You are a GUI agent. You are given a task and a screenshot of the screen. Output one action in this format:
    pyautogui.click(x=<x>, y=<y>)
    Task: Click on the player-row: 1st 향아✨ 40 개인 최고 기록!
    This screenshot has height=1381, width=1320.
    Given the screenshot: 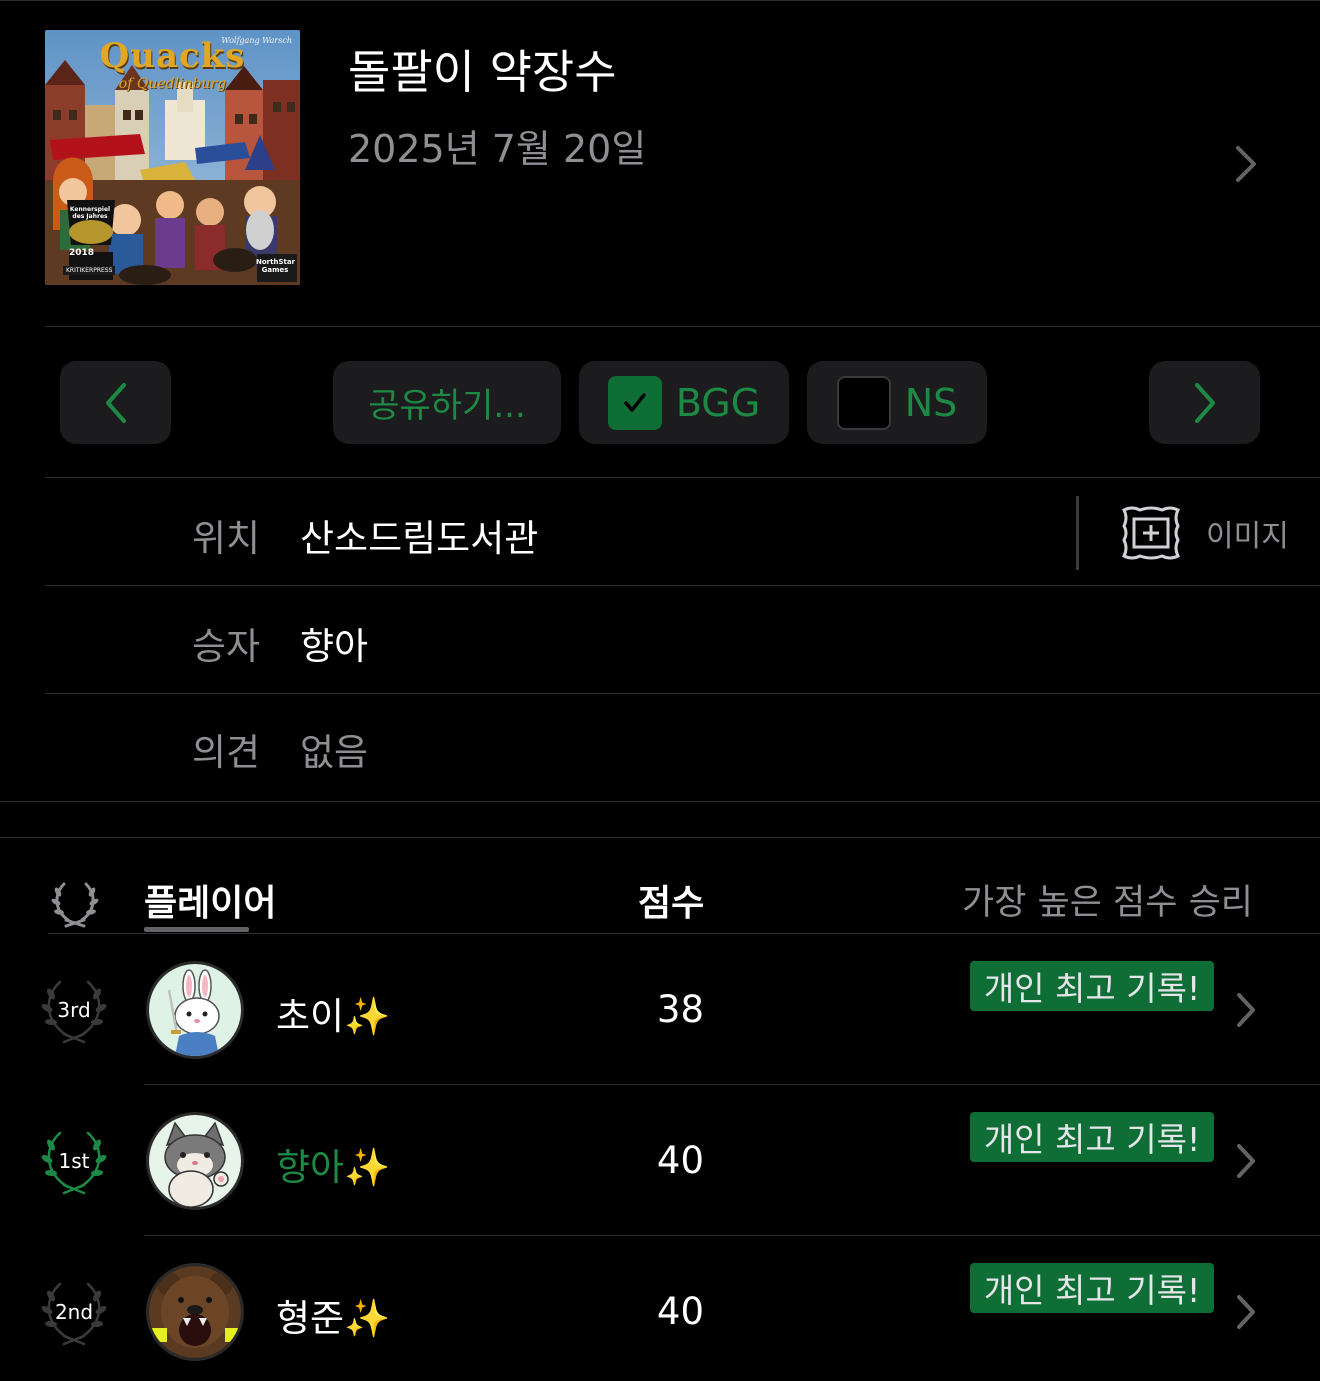 What is the action you would take?
    pyautogui.click(x=660, y=1160)
    